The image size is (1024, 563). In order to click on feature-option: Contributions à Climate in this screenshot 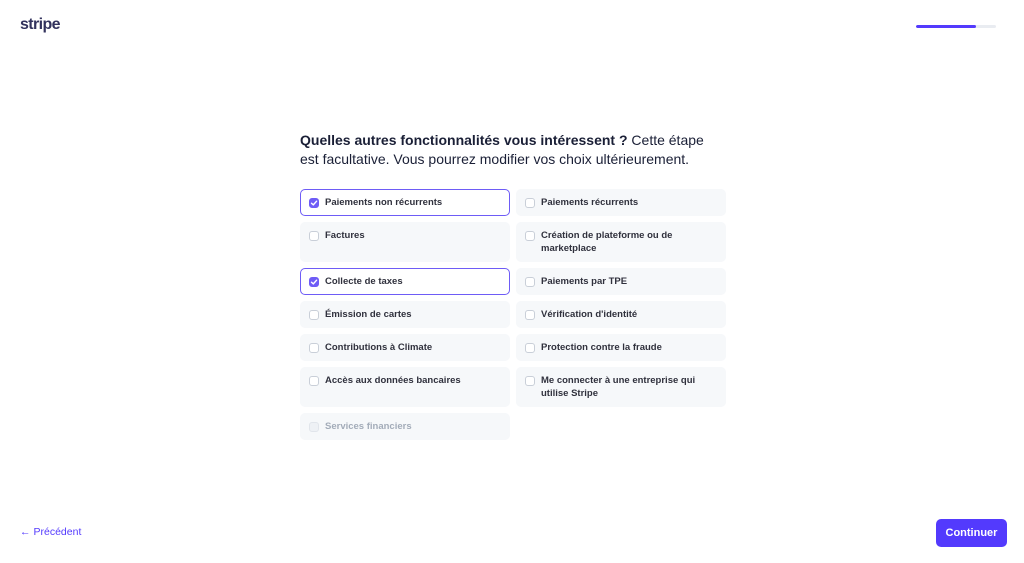, I will do `click(405, 347)`.